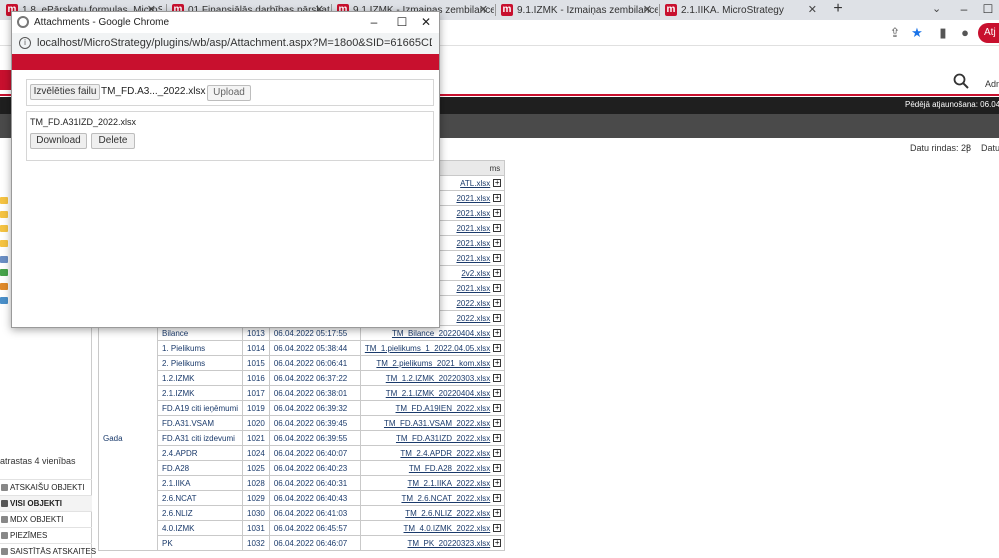 This screenshot has height=558, width=999. What do you see at coordinates (449, 468) in the screenshot?
I see `attachment-file-text: TM_FD.A28_2022.xlsx` at bounding box center [449, 468].